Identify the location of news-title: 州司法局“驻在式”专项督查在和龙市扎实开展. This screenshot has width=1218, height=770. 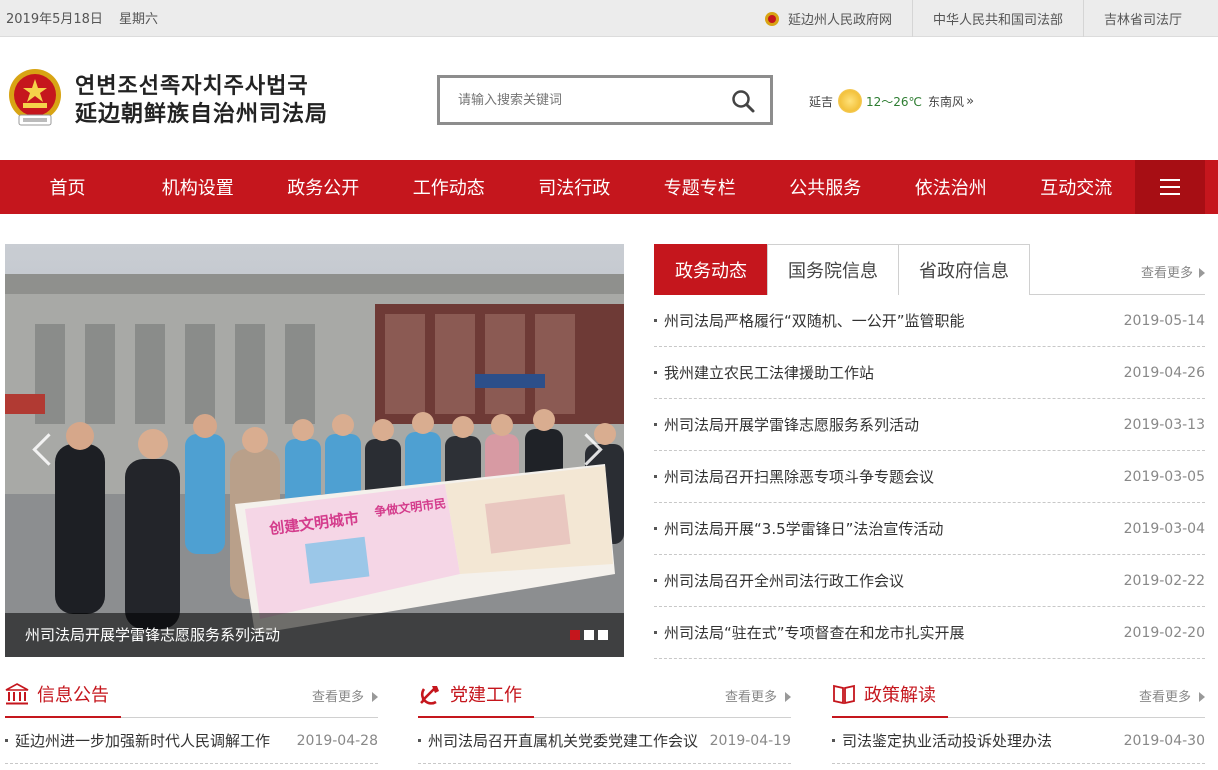
(809, 632).